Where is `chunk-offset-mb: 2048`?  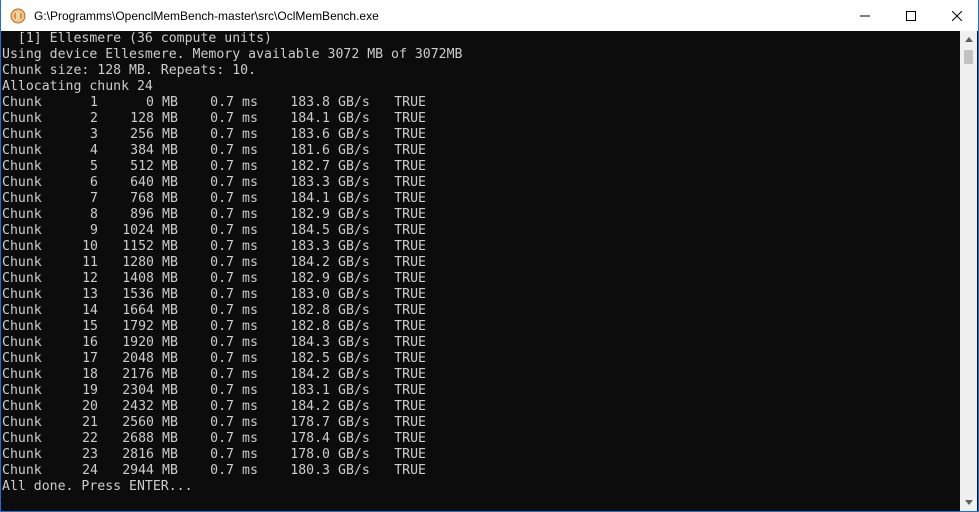 chunk-offset-mb: 2048 is located at coordinates (138, 358).